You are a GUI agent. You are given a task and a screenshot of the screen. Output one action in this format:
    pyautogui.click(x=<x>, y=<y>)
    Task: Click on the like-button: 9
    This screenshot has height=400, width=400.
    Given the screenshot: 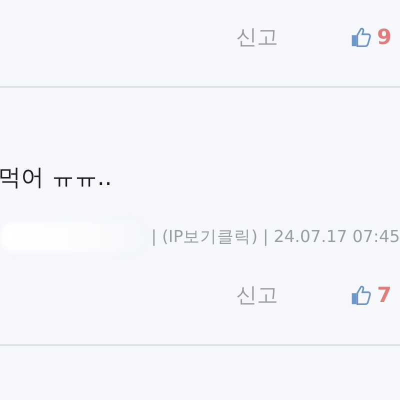 What is the action you would take?
    pyautogui.click(x=371, y=37)
    